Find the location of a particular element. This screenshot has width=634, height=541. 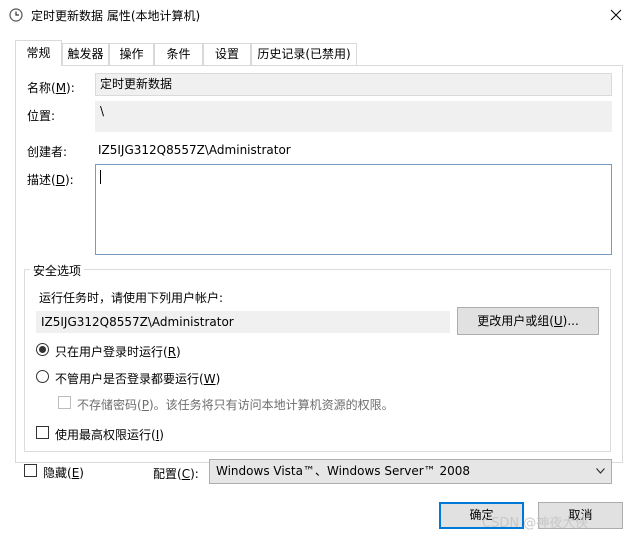

location-field: \ is located at coordinates (353, 116).